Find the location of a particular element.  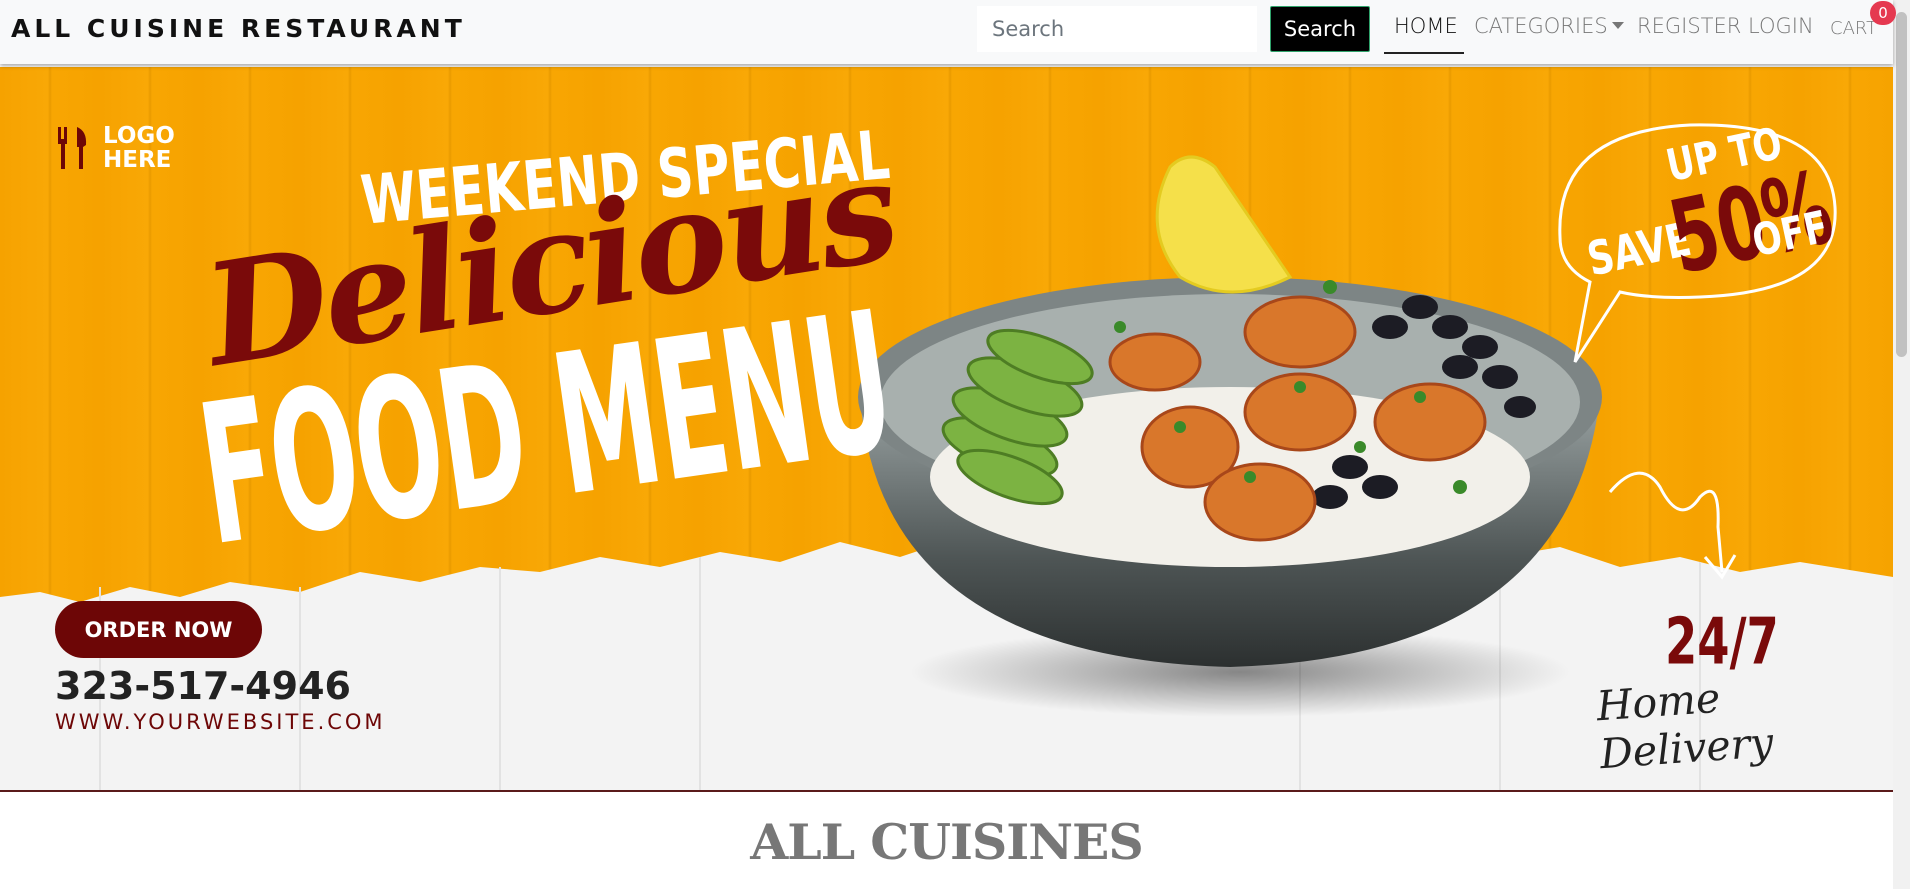

home-delivery-text: Home Delivery is located at coordinates (1685, 726).